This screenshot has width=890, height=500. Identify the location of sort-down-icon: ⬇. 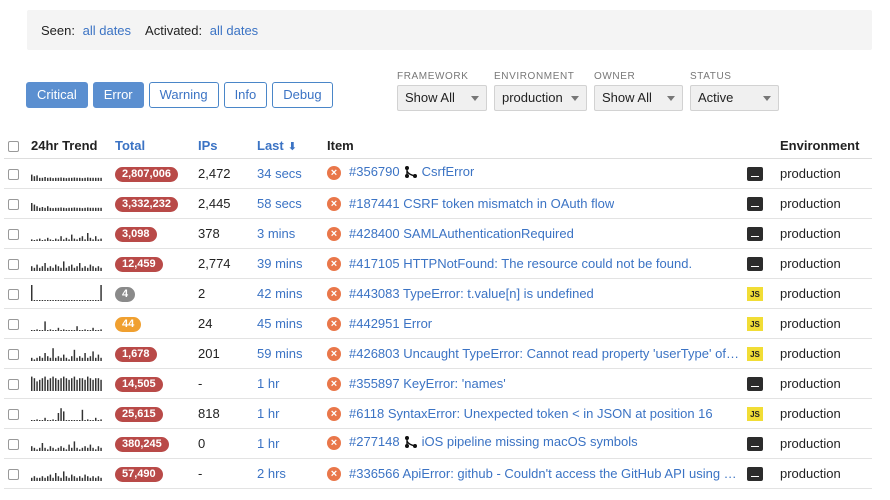
(292, 146).